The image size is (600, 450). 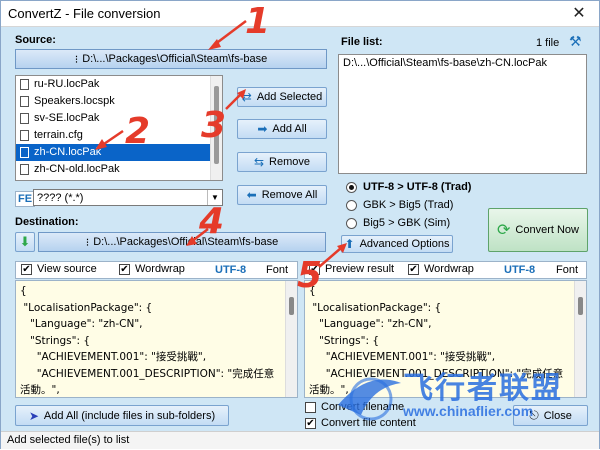 I want to click on preview-text-scrollbar, so click(x=580, y=339).